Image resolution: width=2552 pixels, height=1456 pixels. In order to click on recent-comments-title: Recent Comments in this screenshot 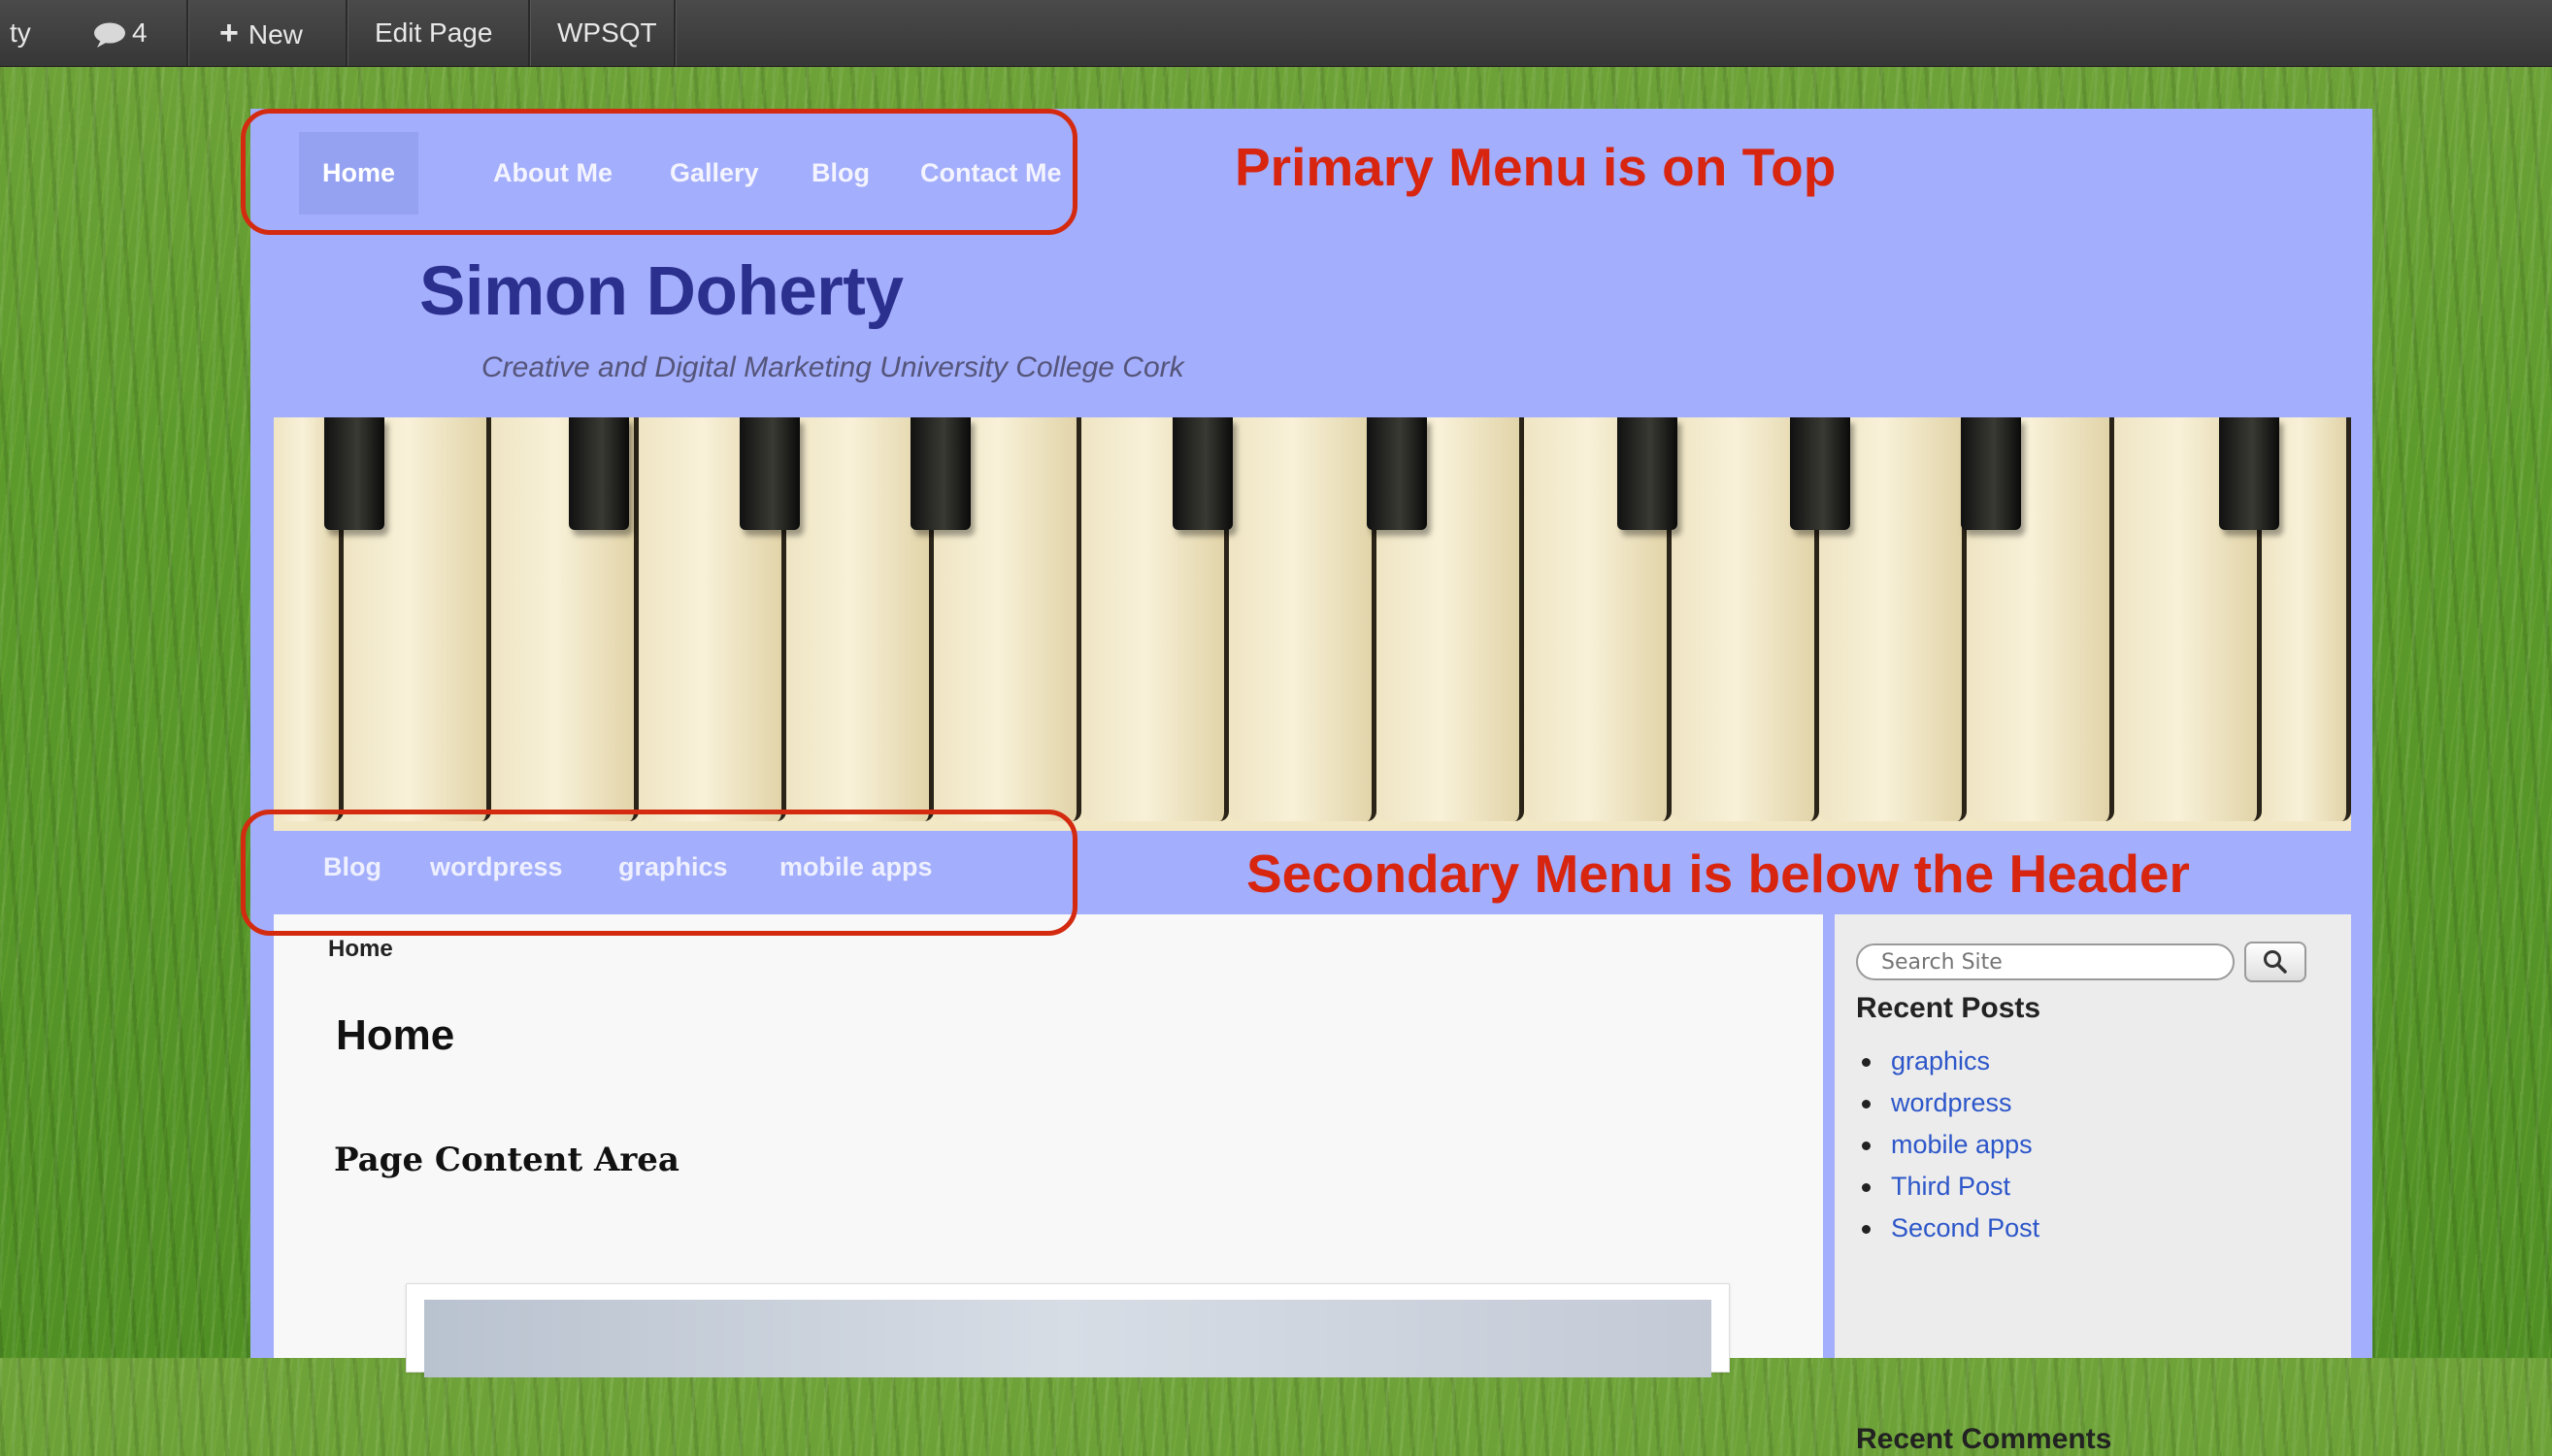, I will do `click(1984, 1439)`.